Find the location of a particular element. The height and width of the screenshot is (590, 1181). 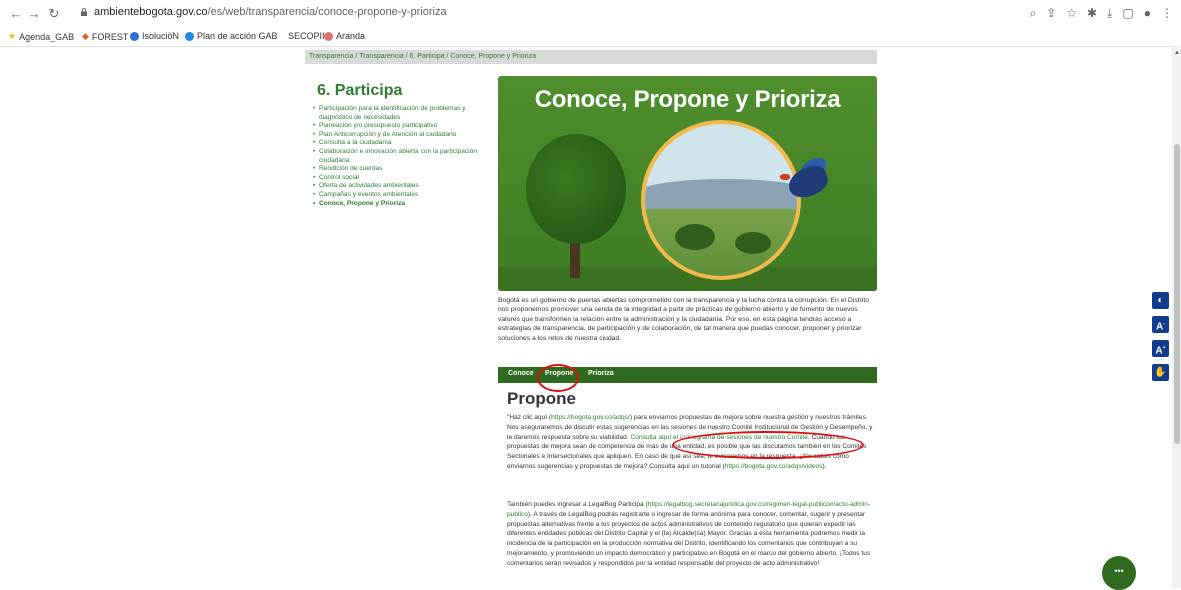

scrollbar-thumb is located at coordinates (1177, 294).